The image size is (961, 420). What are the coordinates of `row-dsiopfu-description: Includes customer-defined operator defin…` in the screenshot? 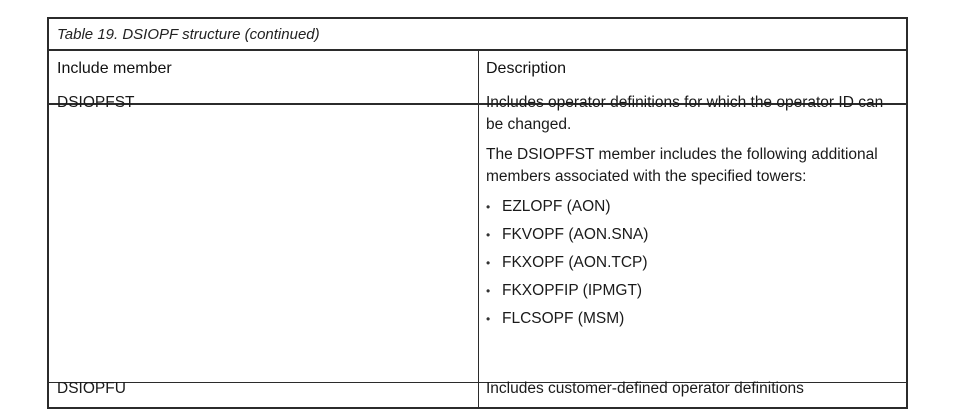 It's located at (645, 388).